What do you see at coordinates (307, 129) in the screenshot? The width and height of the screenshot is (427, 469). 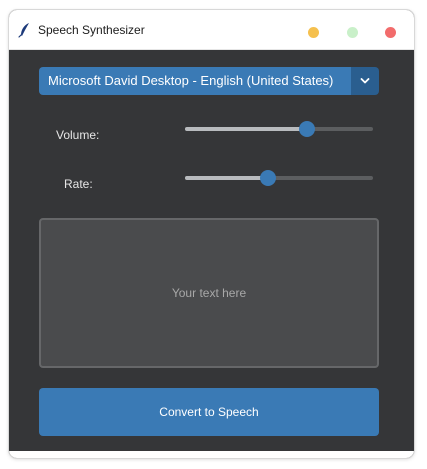 I see `volume-slider-thumb` at bounding box center [307, 129].